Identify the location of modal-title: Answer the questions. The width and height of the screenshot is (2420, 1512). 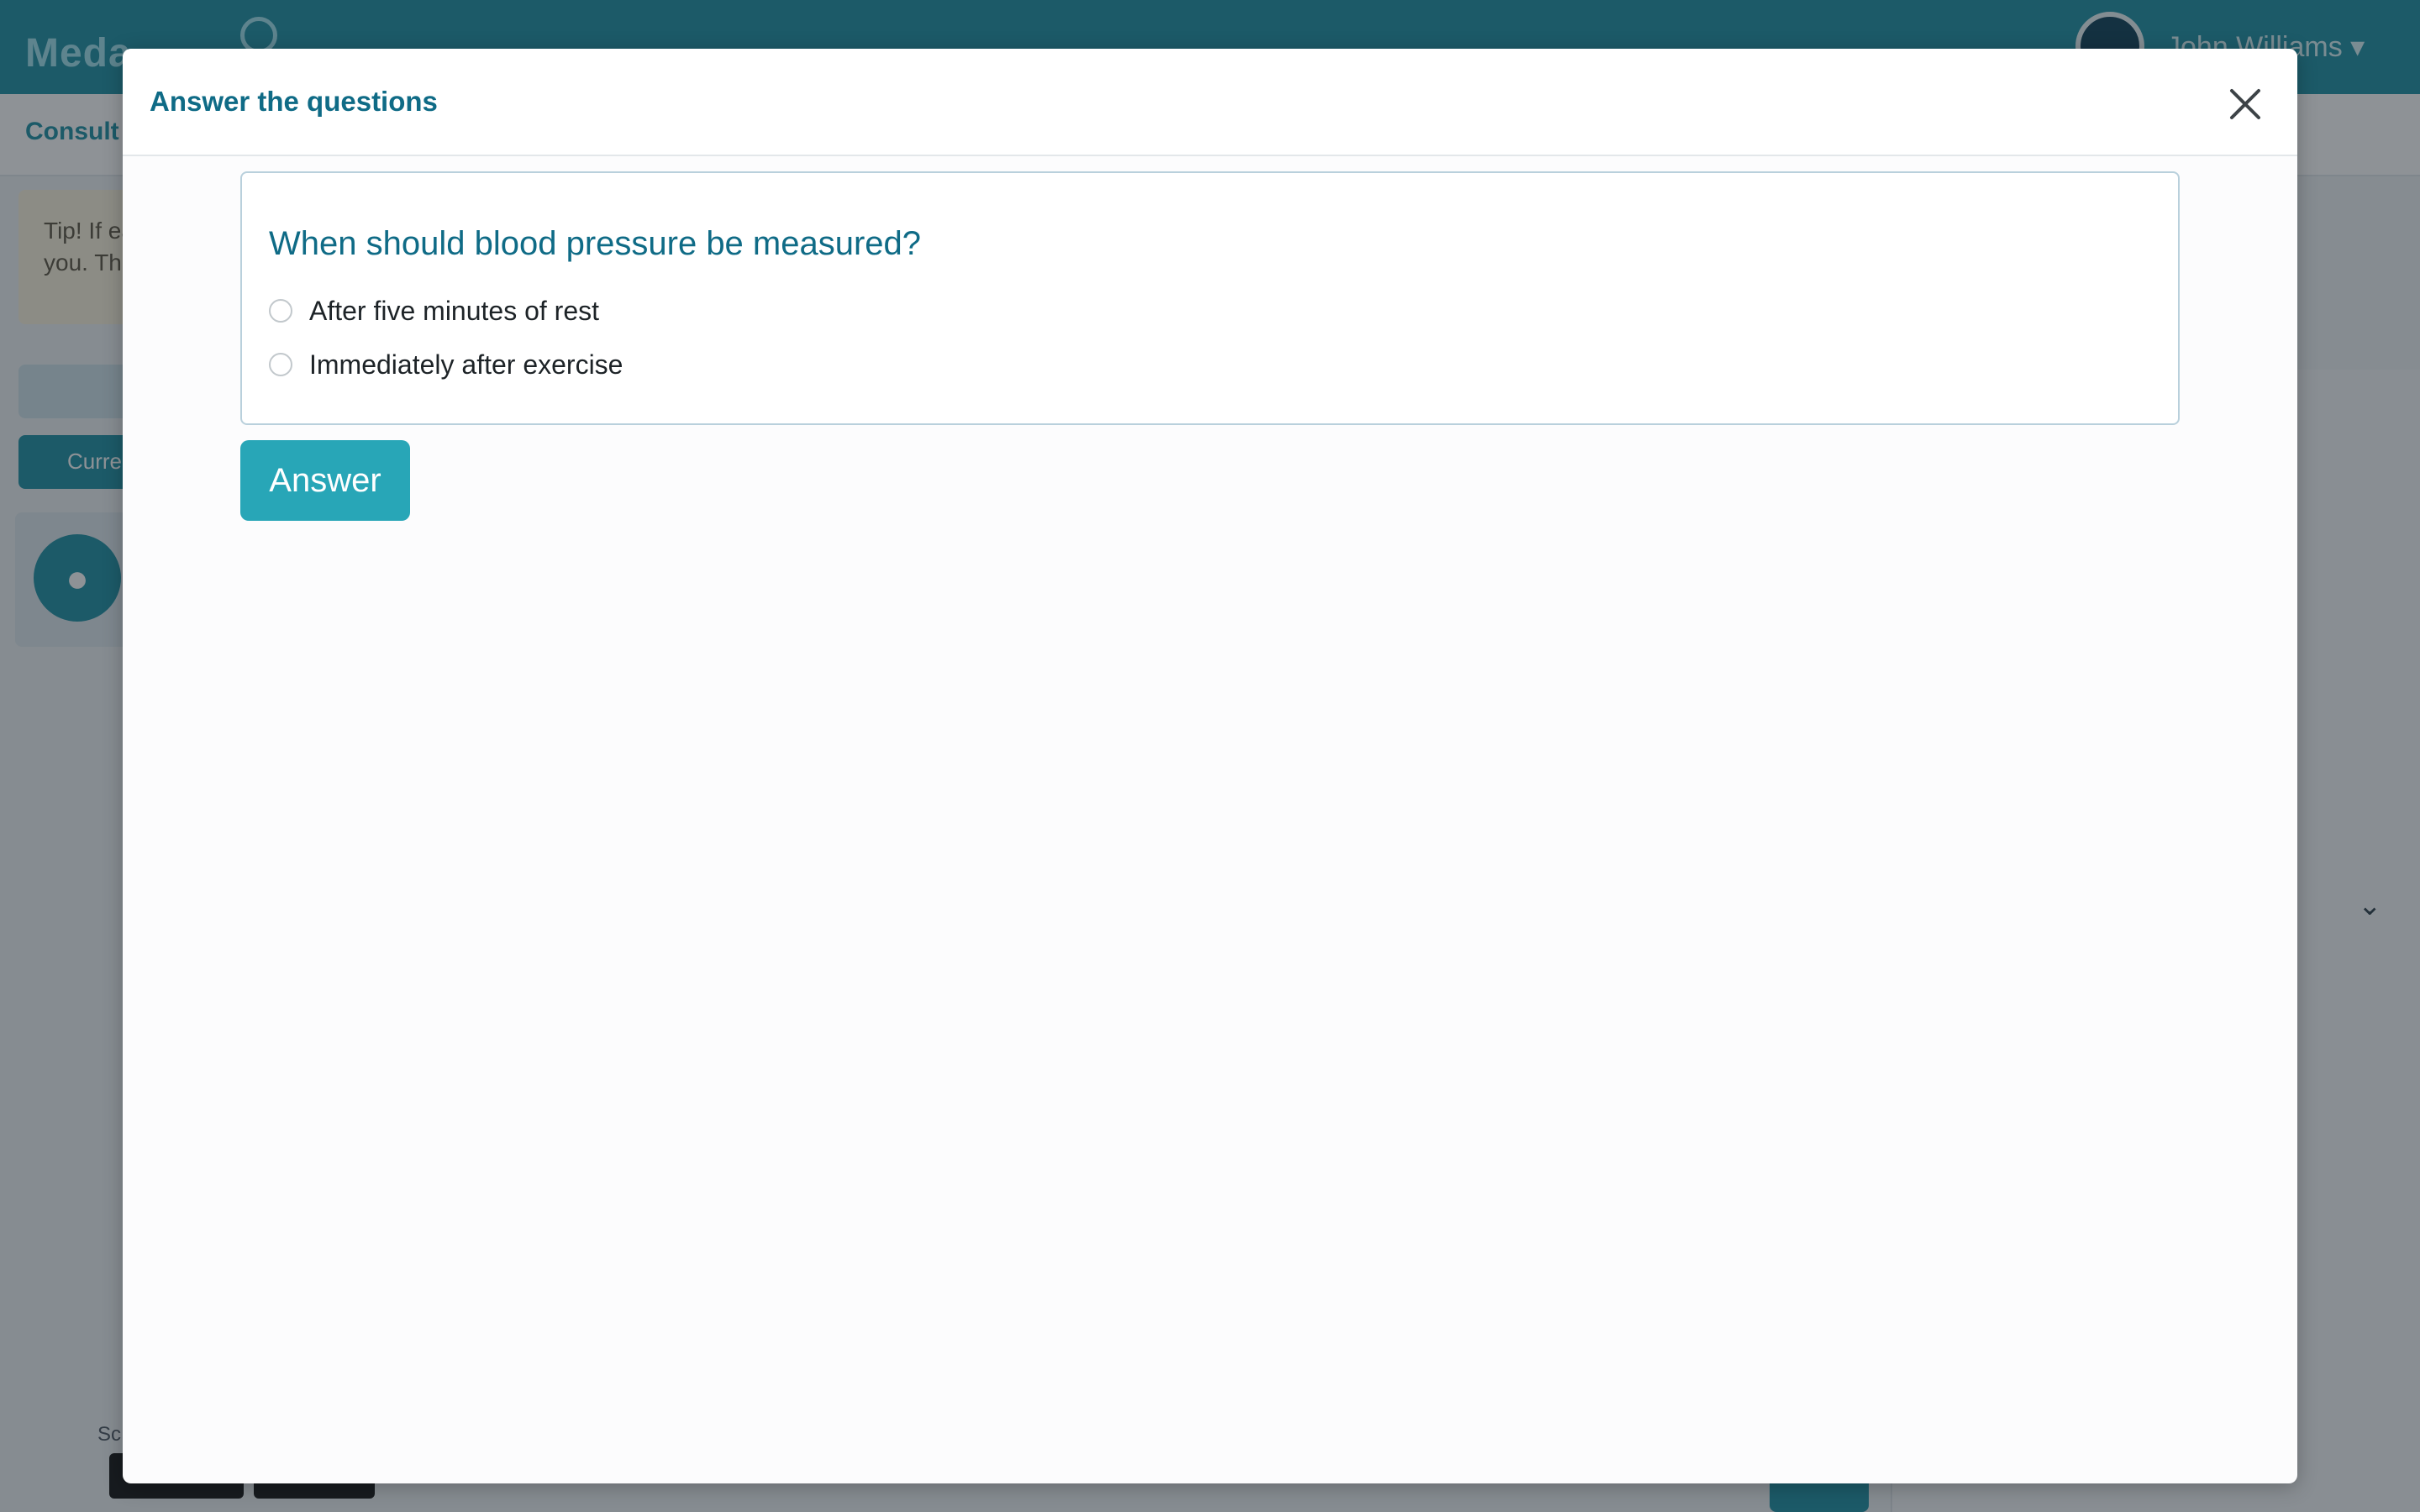
(294, 101).